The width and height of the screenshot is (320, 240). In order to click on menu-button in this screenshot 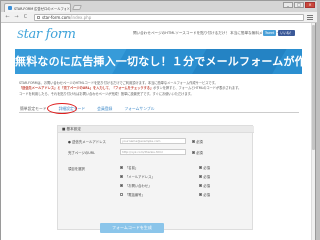, I will do `click(310, 17)`.